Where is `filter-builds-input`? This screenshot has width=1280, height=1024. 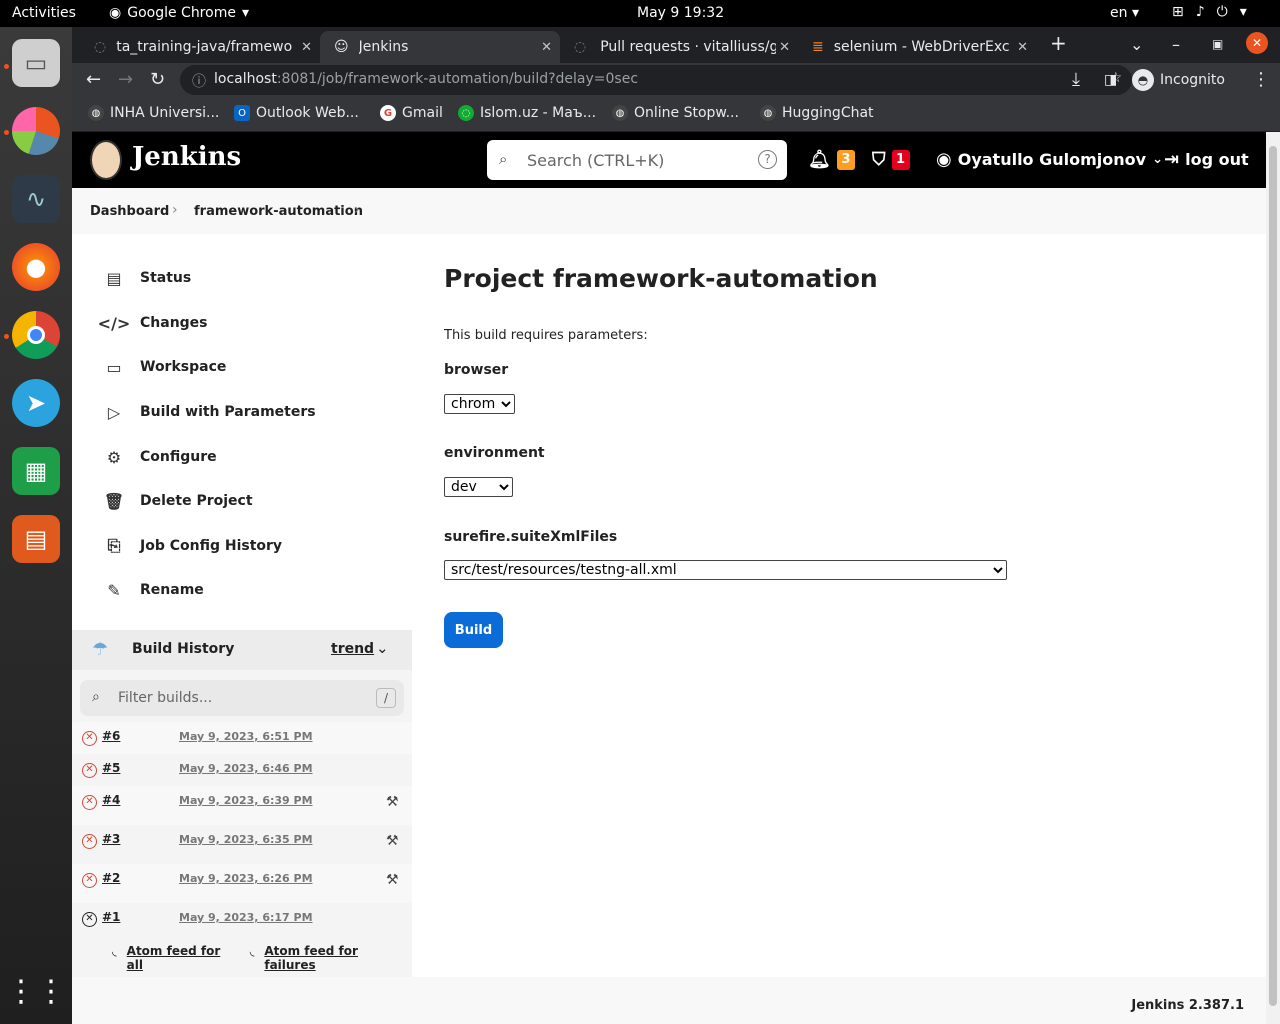 filter-builds-input is located at coordinates (238, 698).